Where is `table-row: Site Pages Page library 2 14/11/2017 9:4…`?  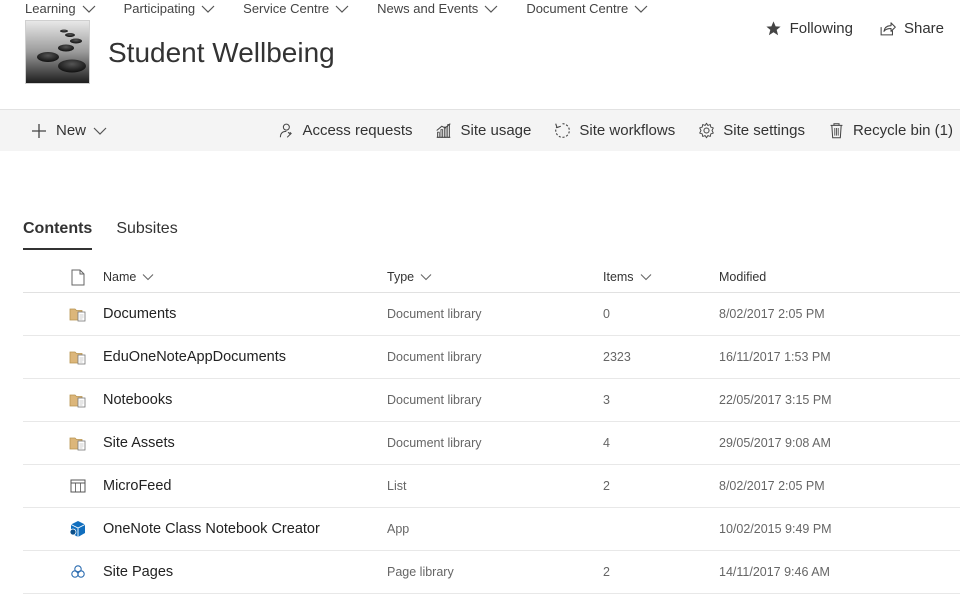 table-row: Site Pages Page library 2 14/11/2017 9:4… is located at coordinates (491, 572).